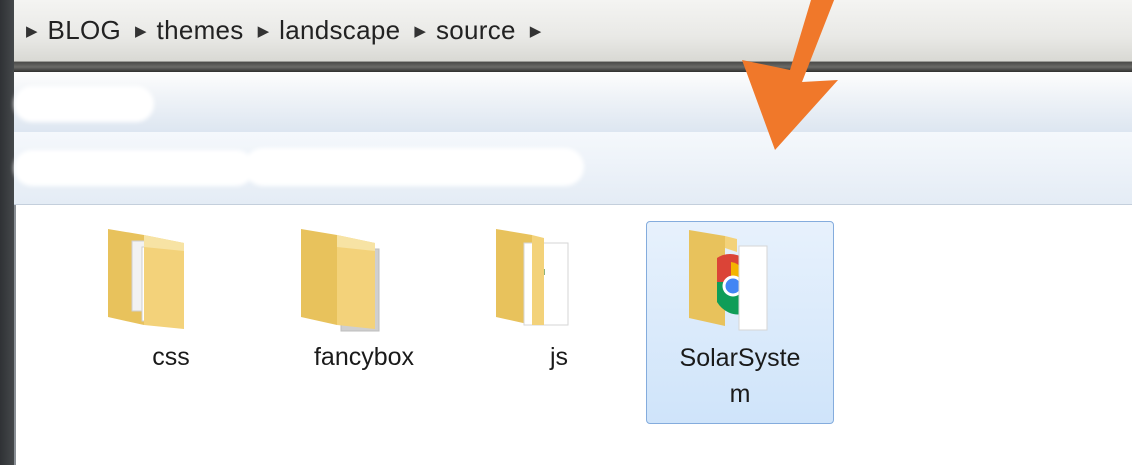 The height and width of the screenshot is (465, 1132). I want to click on file-label: css, so click(171, 357).